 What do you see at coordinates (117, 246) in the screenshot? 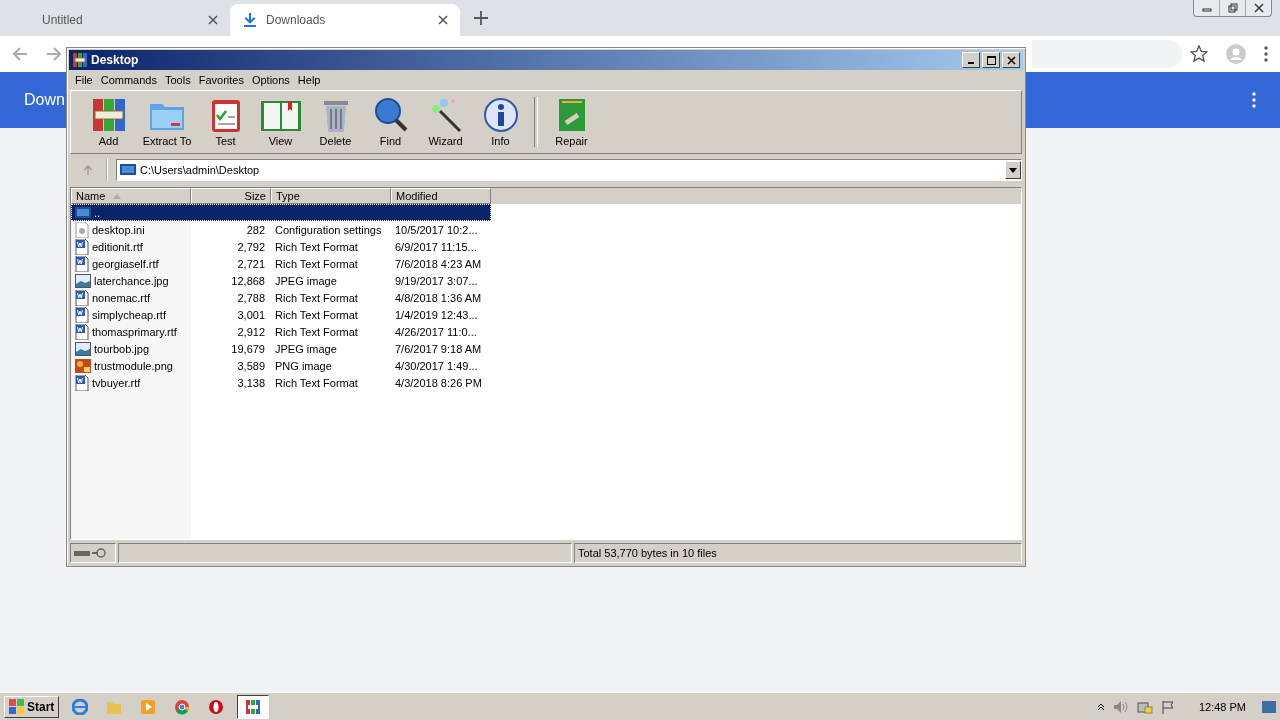
I see `file-name: editionit.rtf` at bounding box center [117, 246].